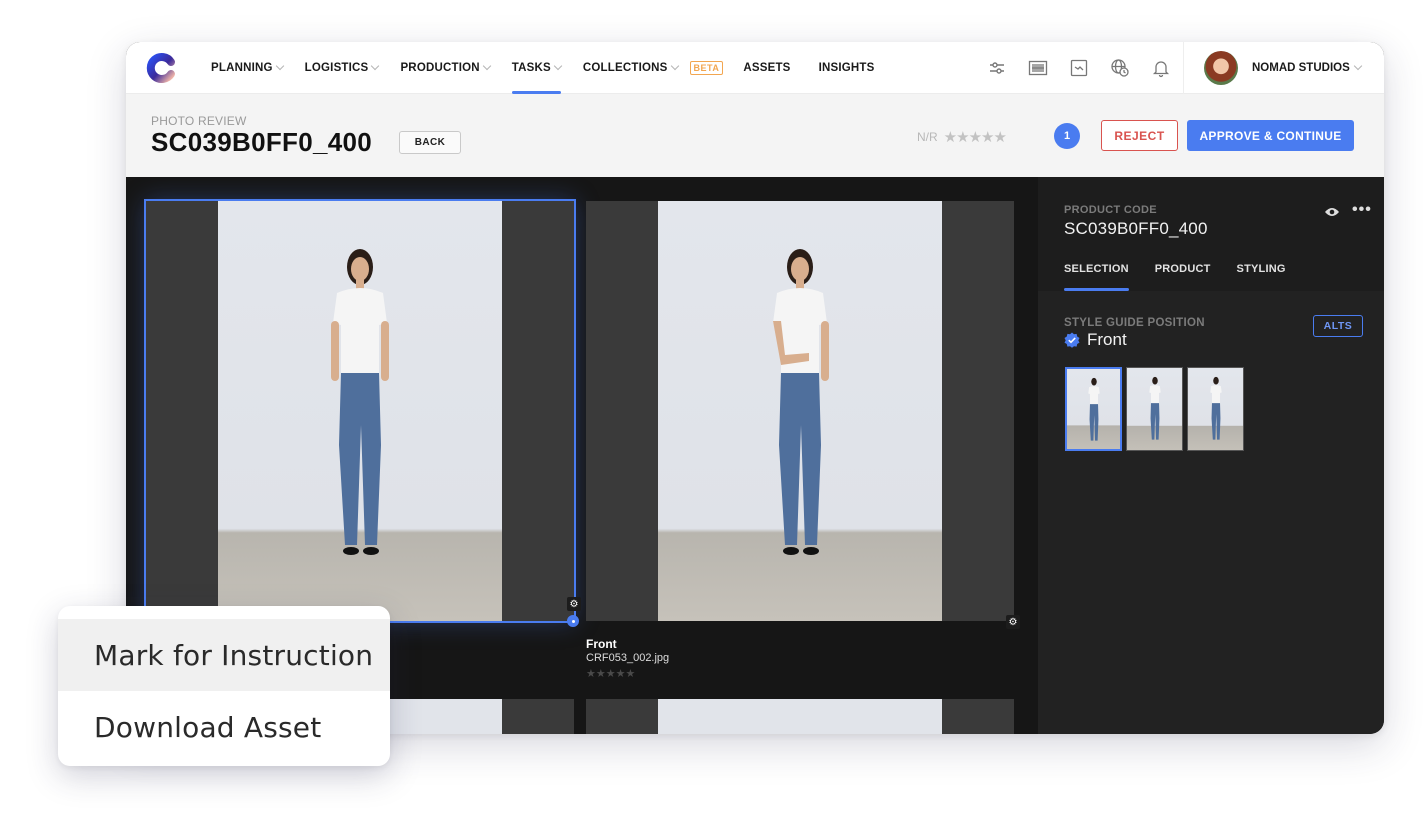 This screenshot has height=824, width=1426. I want to click on count-badge: 1, so click(1067, 136).